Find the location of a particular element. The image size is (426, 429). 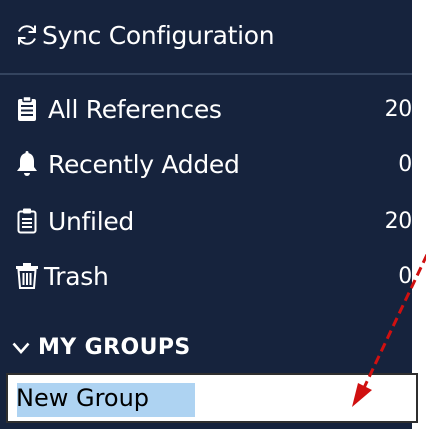

my-groups-header: MY GROUPS is located at coordinates (101, 347).